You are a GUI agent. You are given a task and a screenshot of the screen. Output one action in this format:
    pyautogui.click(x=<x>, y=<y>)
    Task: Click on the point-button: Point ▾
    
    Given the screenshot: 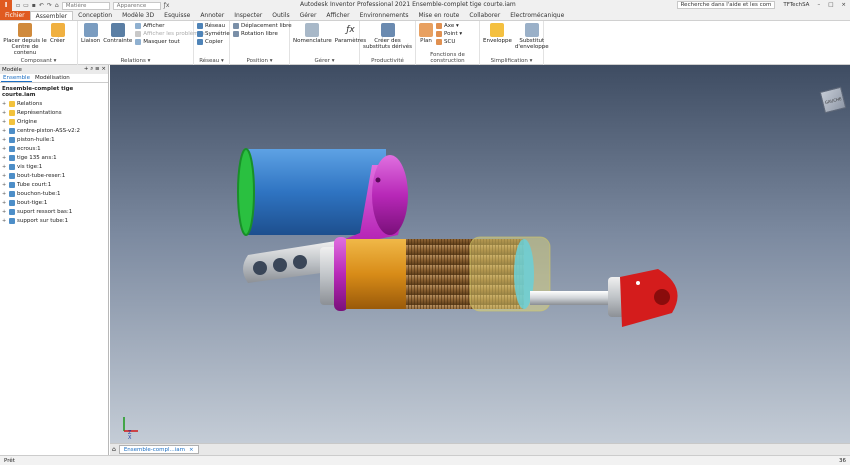 What is the action you would take?
    pyautogui.click(x=449, y=34)
    